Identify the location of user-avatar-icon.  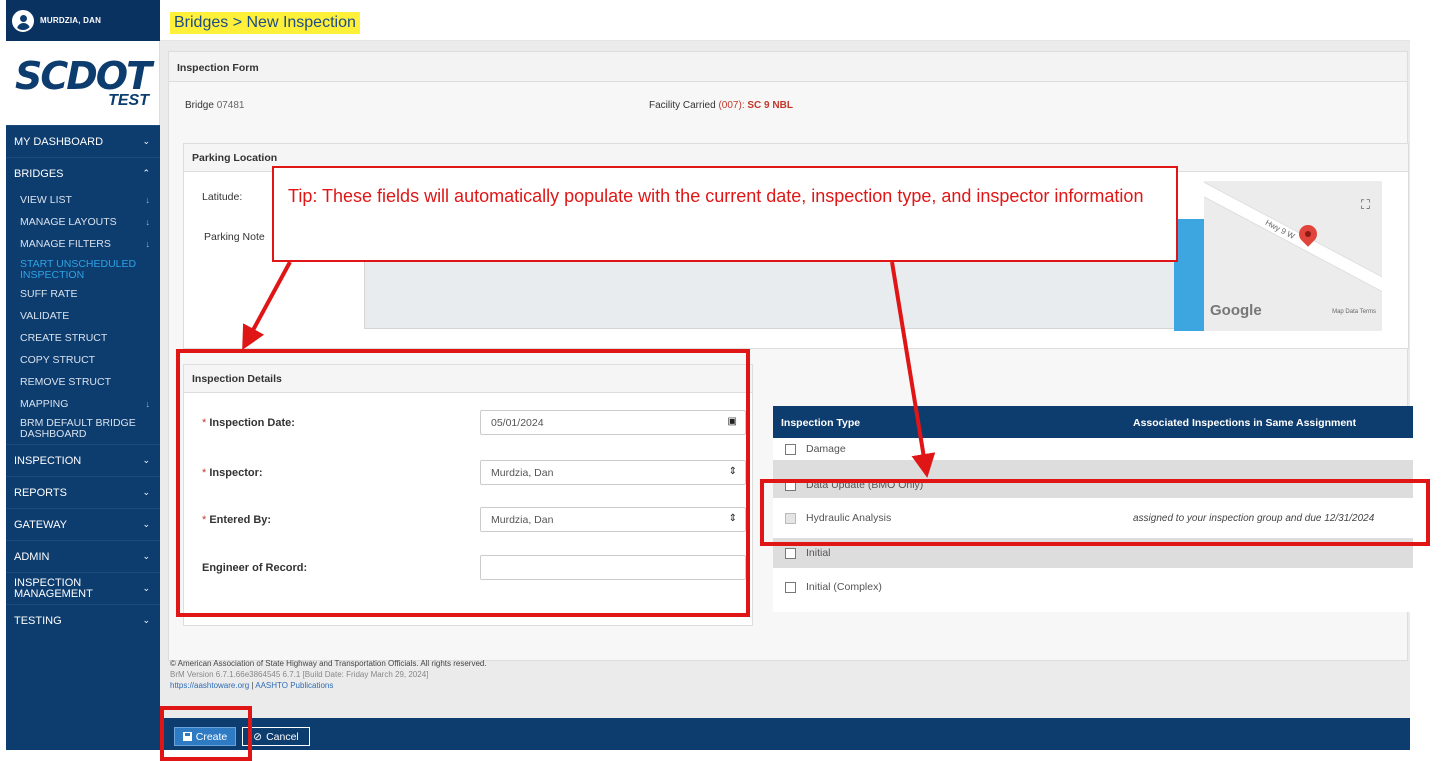
(23, 20).